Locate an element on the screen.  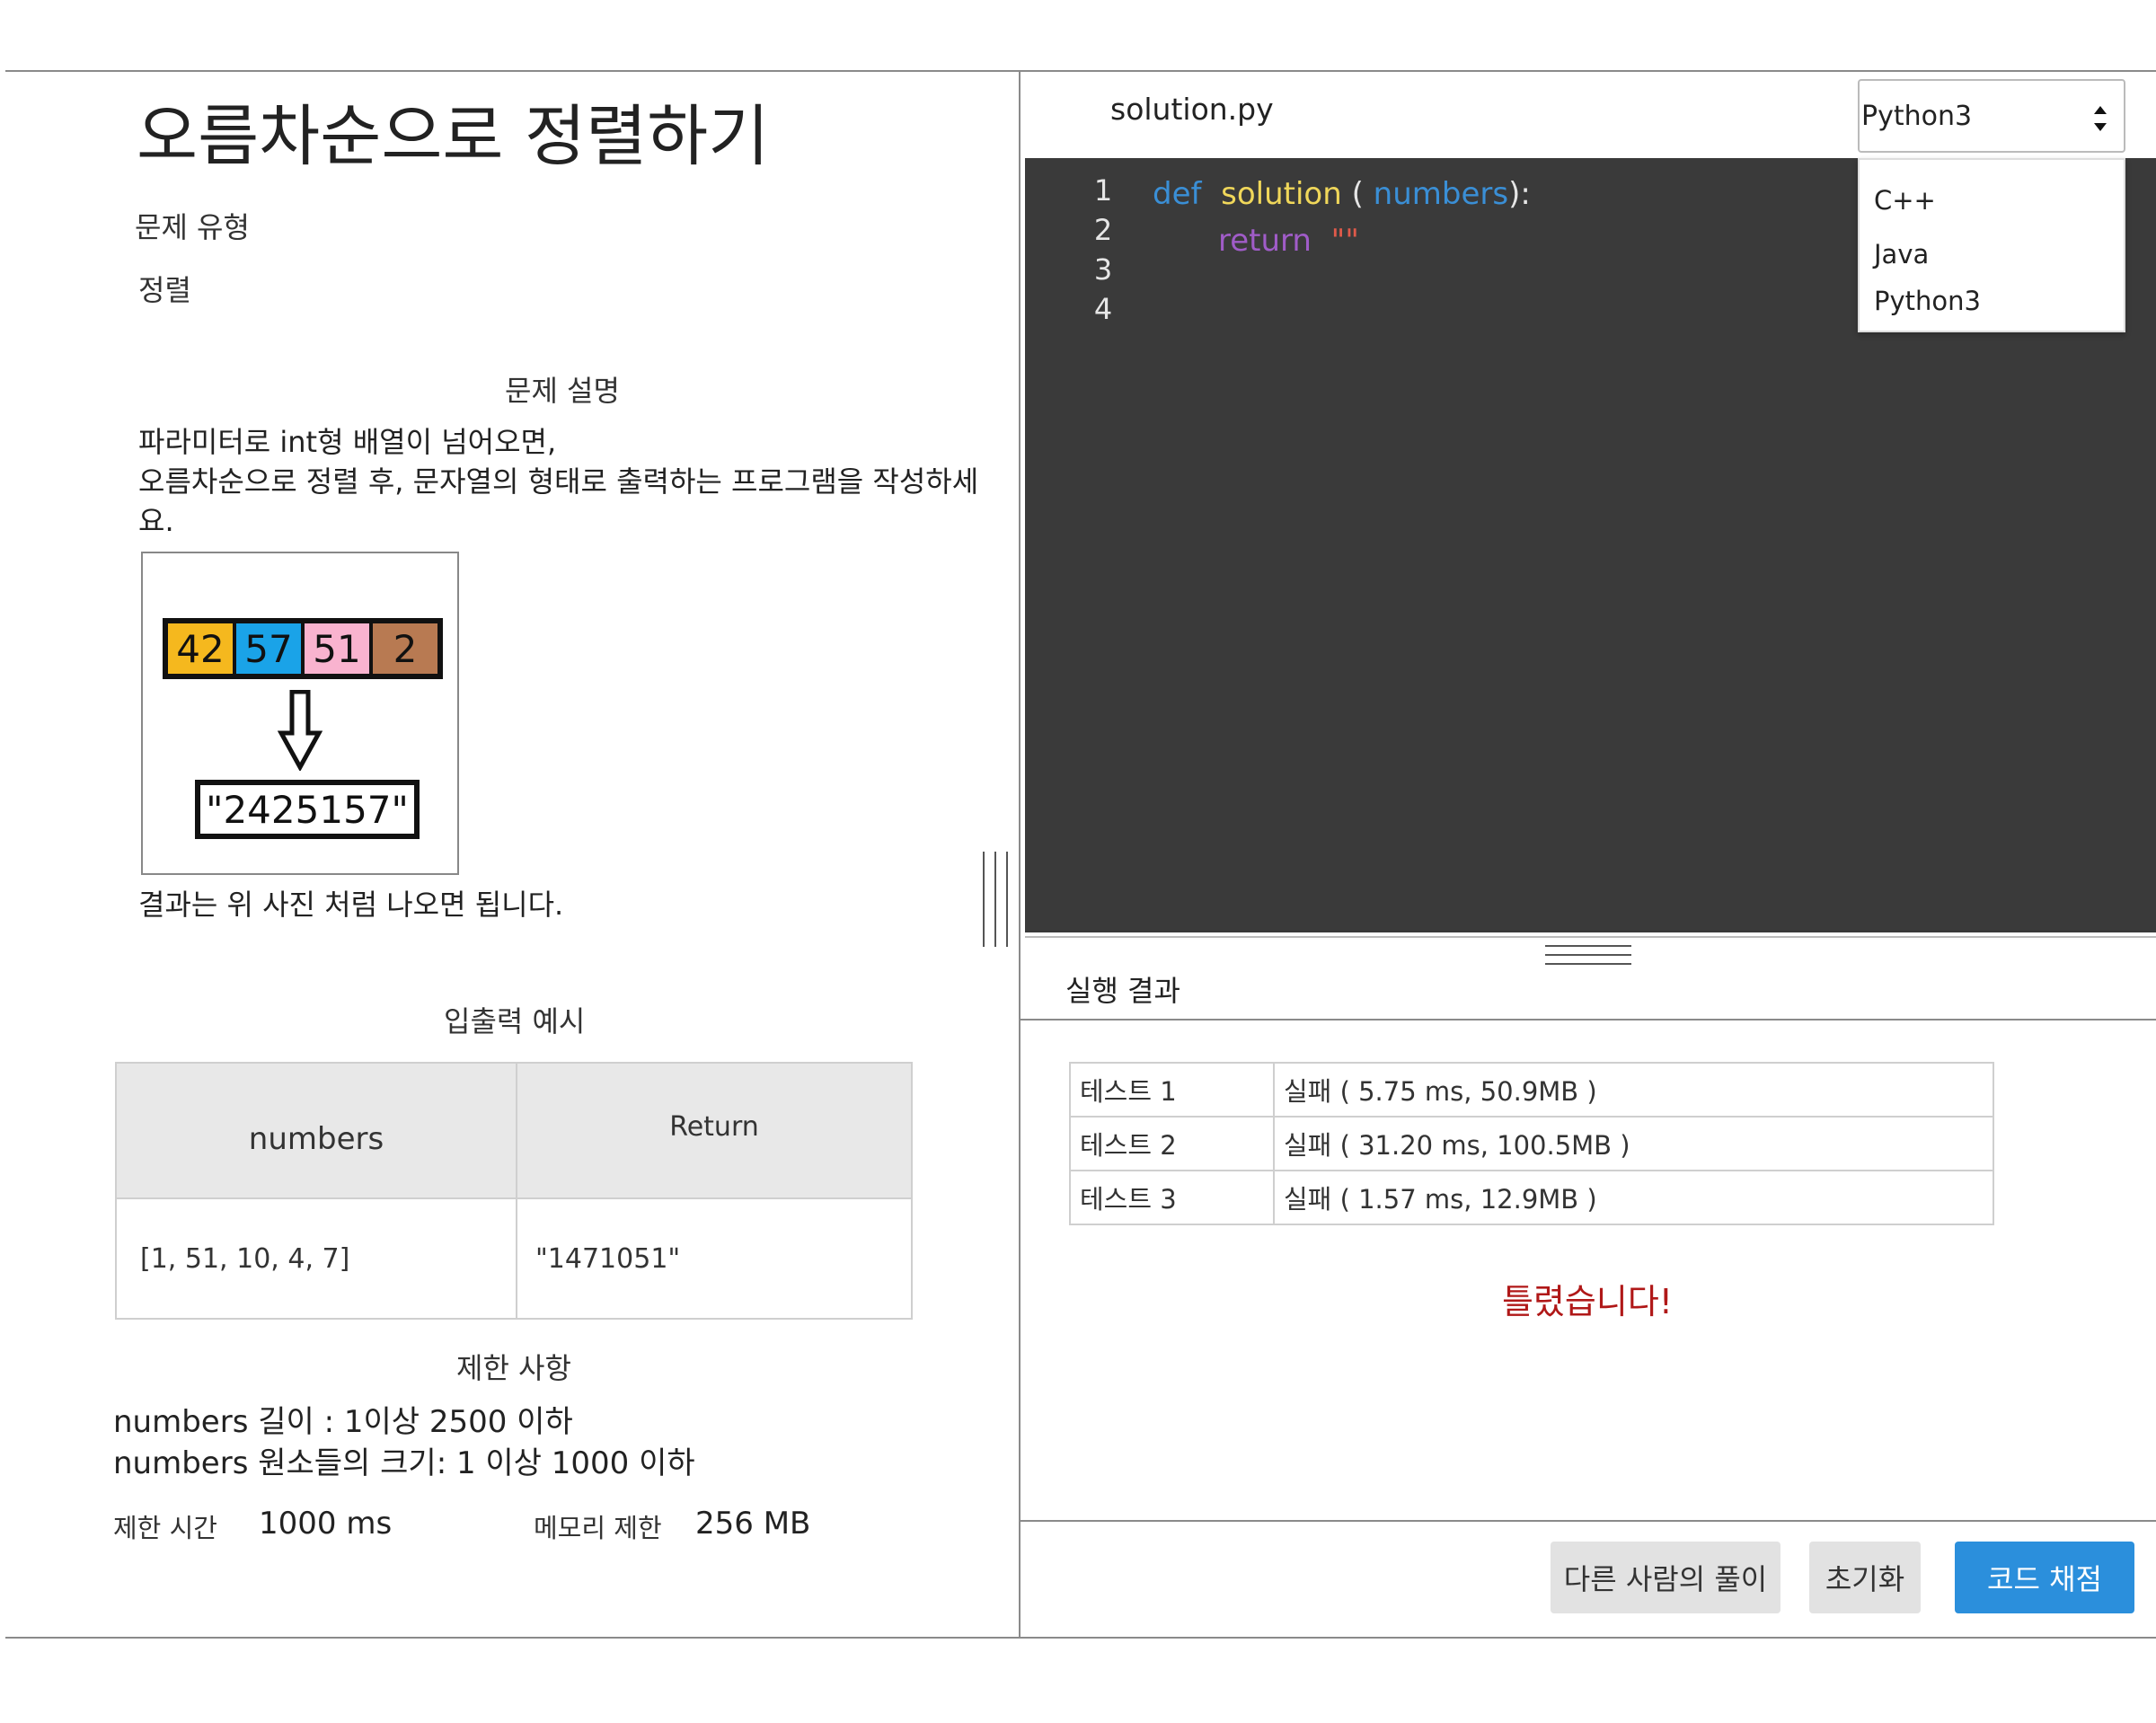
code-param: numbers is located at coordinates (1441, 194).